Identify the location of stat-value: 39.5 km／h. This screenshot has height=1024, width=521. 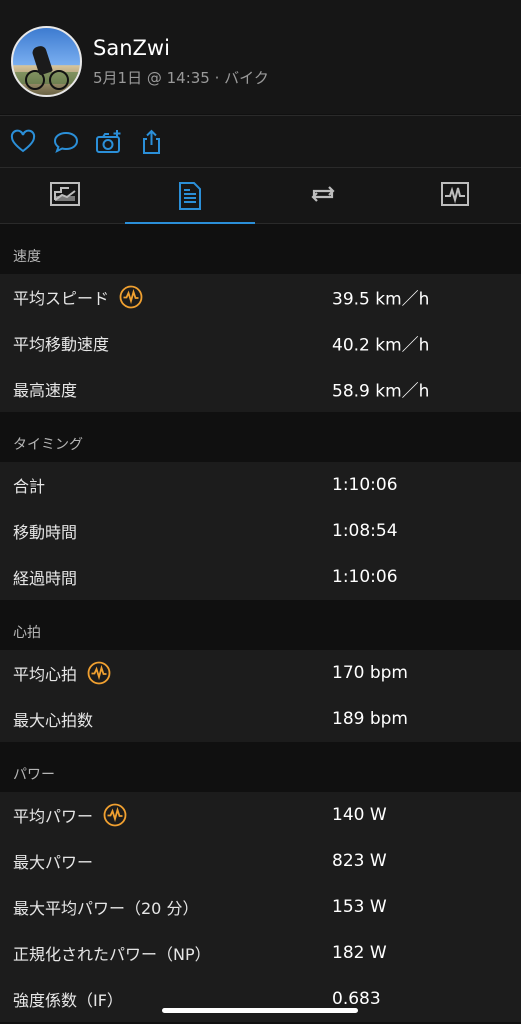
(381, 299).